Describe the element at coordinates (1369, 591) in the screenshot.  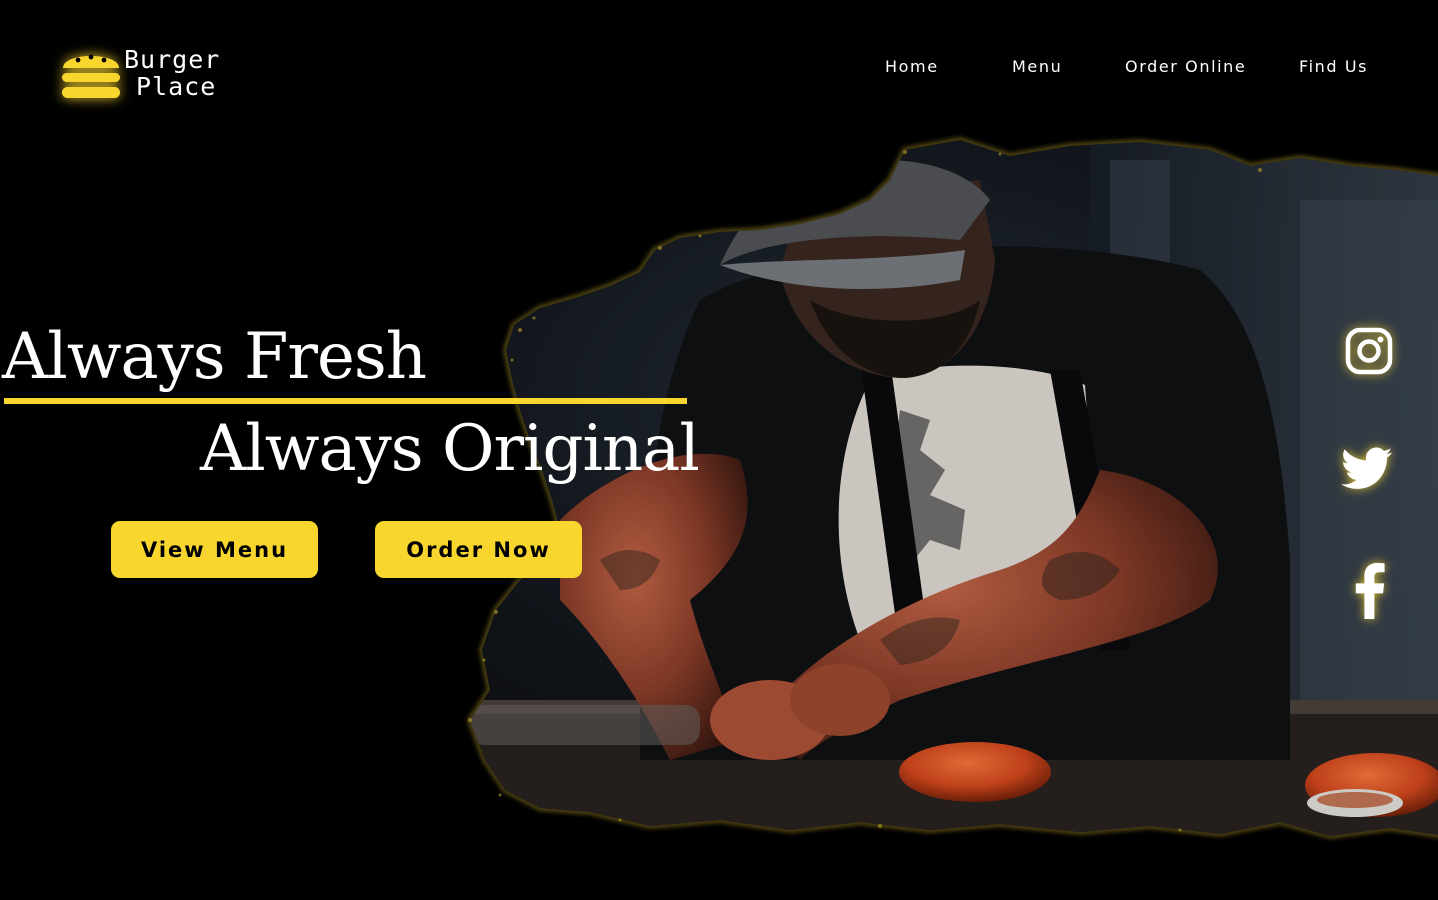
I see `facebook-icon` at that location.